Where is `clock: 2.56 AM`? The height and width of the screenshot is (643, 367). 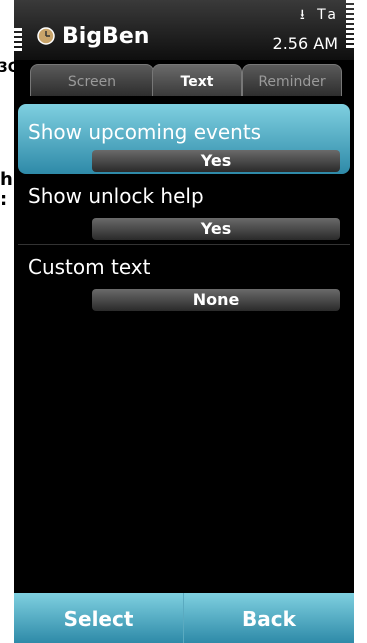
clock: 2.56 AM is located at coordinates (305, 43).